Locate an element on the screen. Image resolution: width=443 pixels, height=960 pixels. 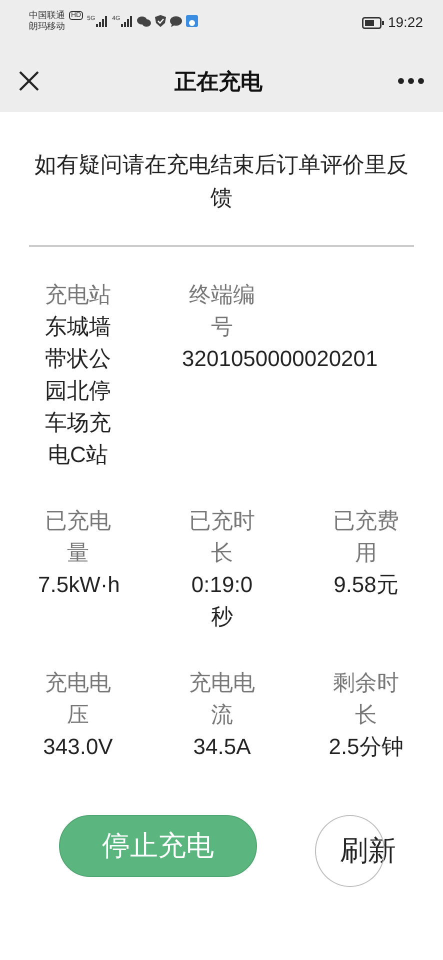
info-label: 已充电量 is located at coordinates (78, 537).